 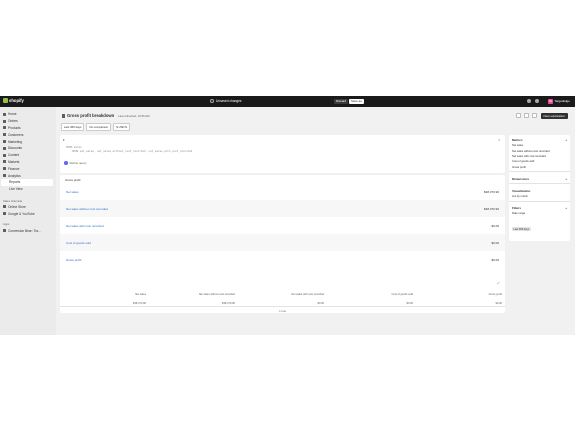 I want to click on store-icon, so click(x=4, y=207).